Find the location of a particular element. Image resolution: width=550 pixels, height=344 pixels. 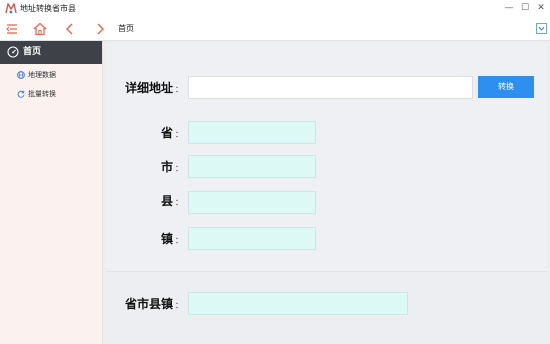

close-button: ✕ is located at coordinates (541, 8).